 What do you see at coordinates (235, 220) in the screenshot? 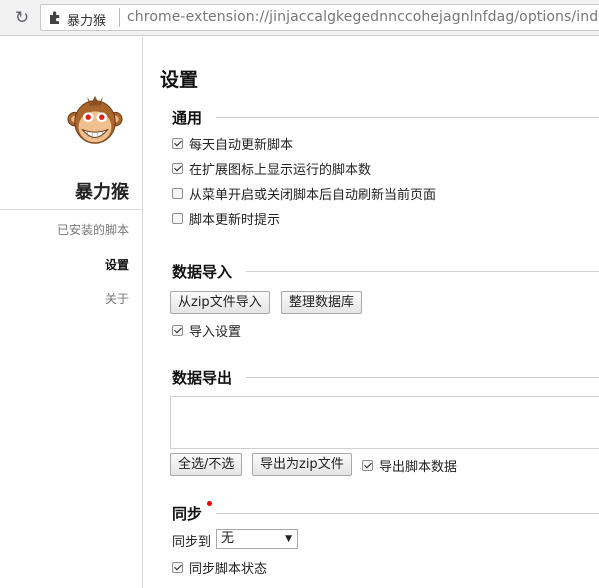
I see `option-label: 脚本更新时提示` at bounding box center [235, 220].